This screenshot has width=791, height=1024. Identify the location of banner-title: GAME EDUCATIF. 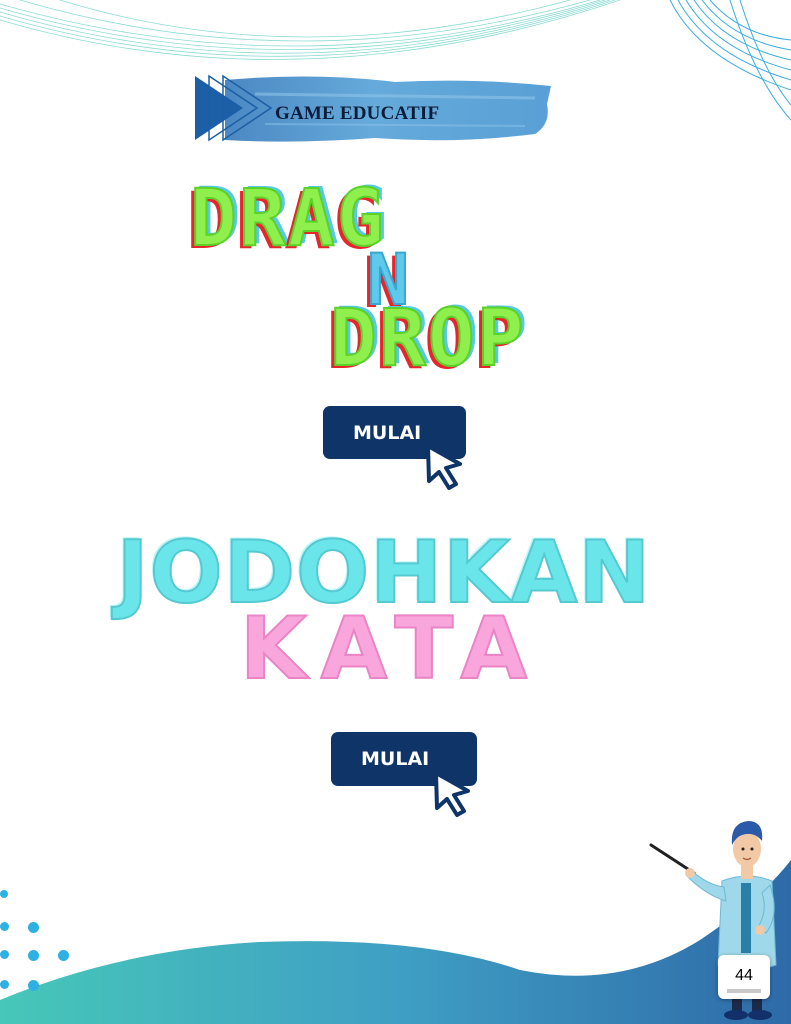
(357, 113).